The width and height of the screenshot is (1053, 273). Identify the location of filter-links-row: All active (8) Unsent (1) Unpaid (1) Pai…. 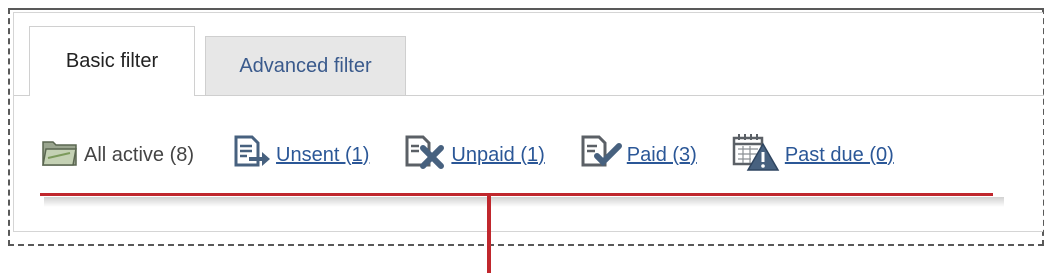
(467, 155).